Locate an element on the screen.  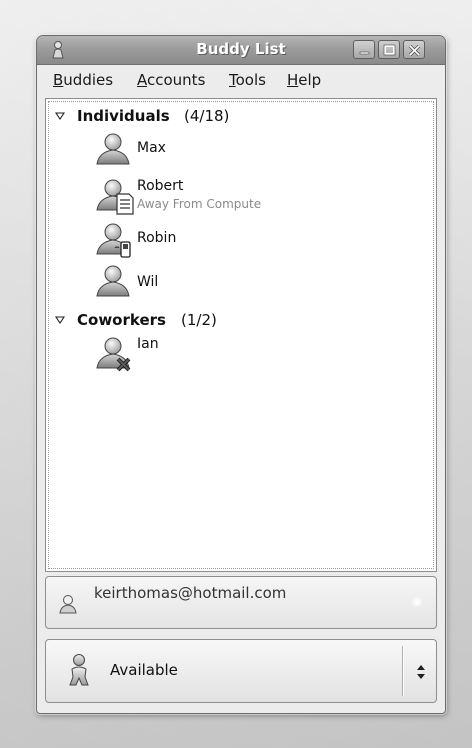
buddy-name: Ian is located at coordinates (148, 344).